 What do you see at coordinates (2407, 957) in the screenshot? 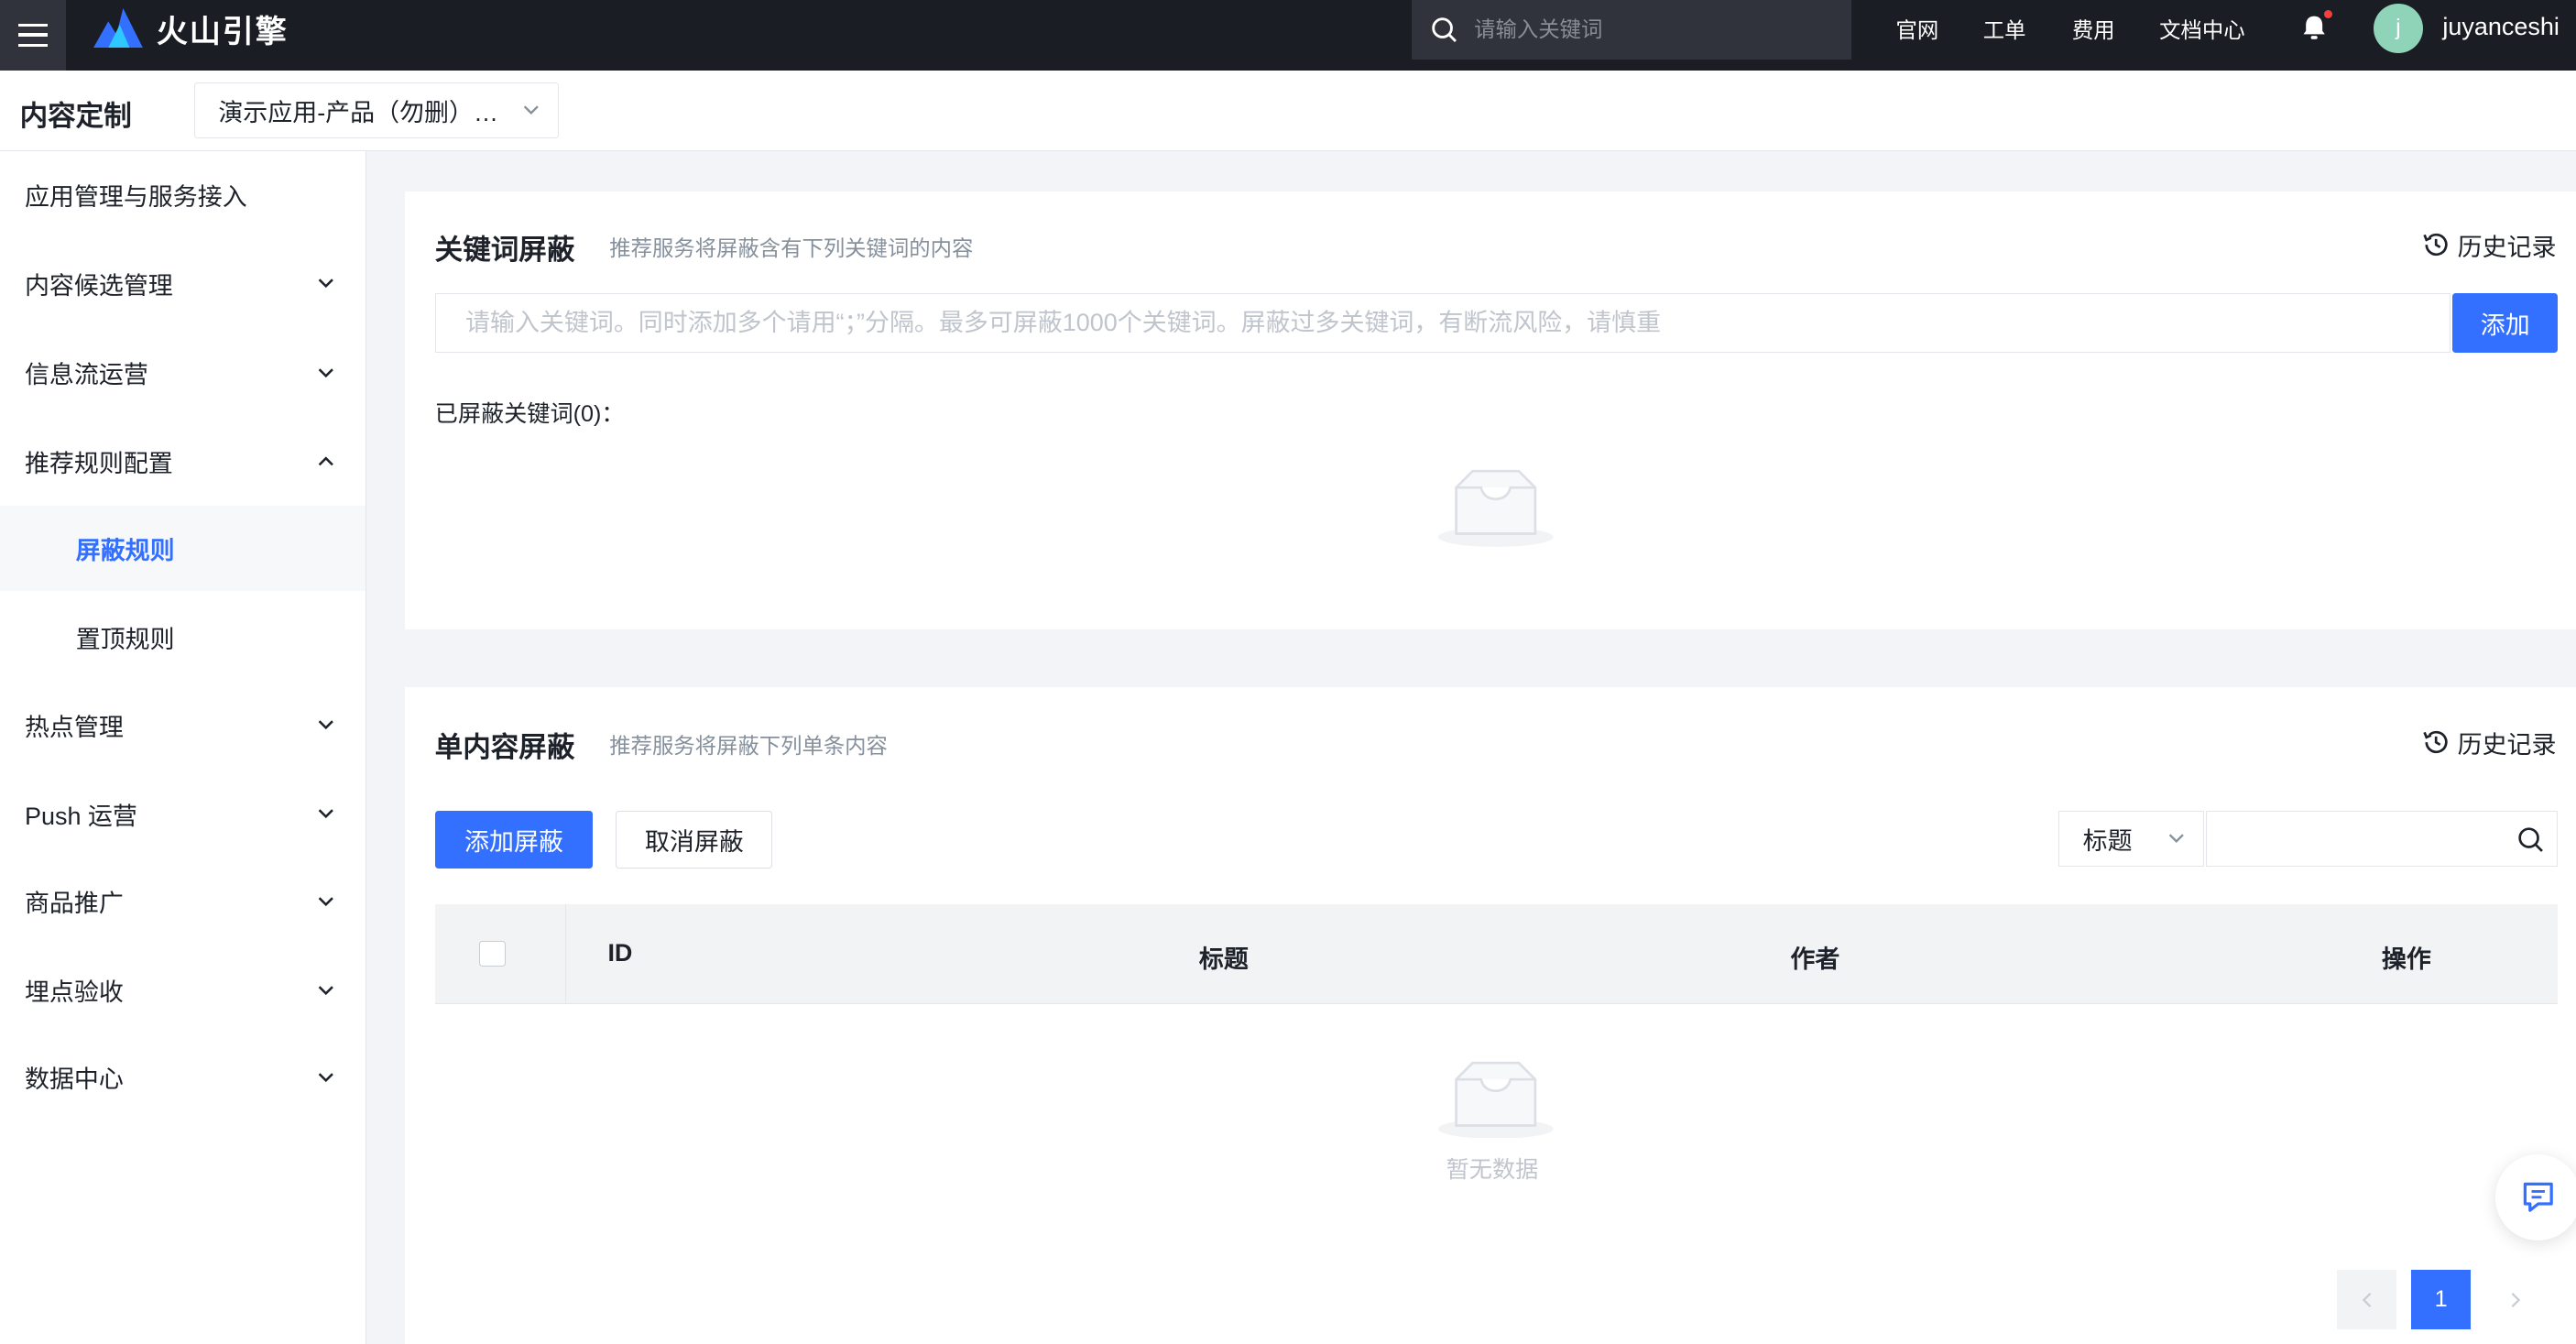
I see `column-actions: 操作` at bounding box center [2407, 957].